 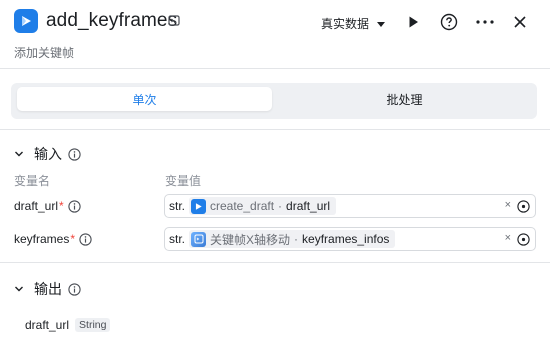 I want to click on column-header-name: 变量名, so click(x=32, y=181).